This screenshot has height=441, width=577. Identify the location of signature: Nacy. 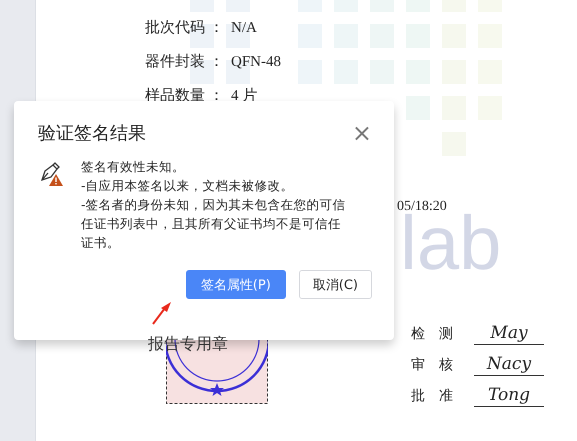
(509, 364).